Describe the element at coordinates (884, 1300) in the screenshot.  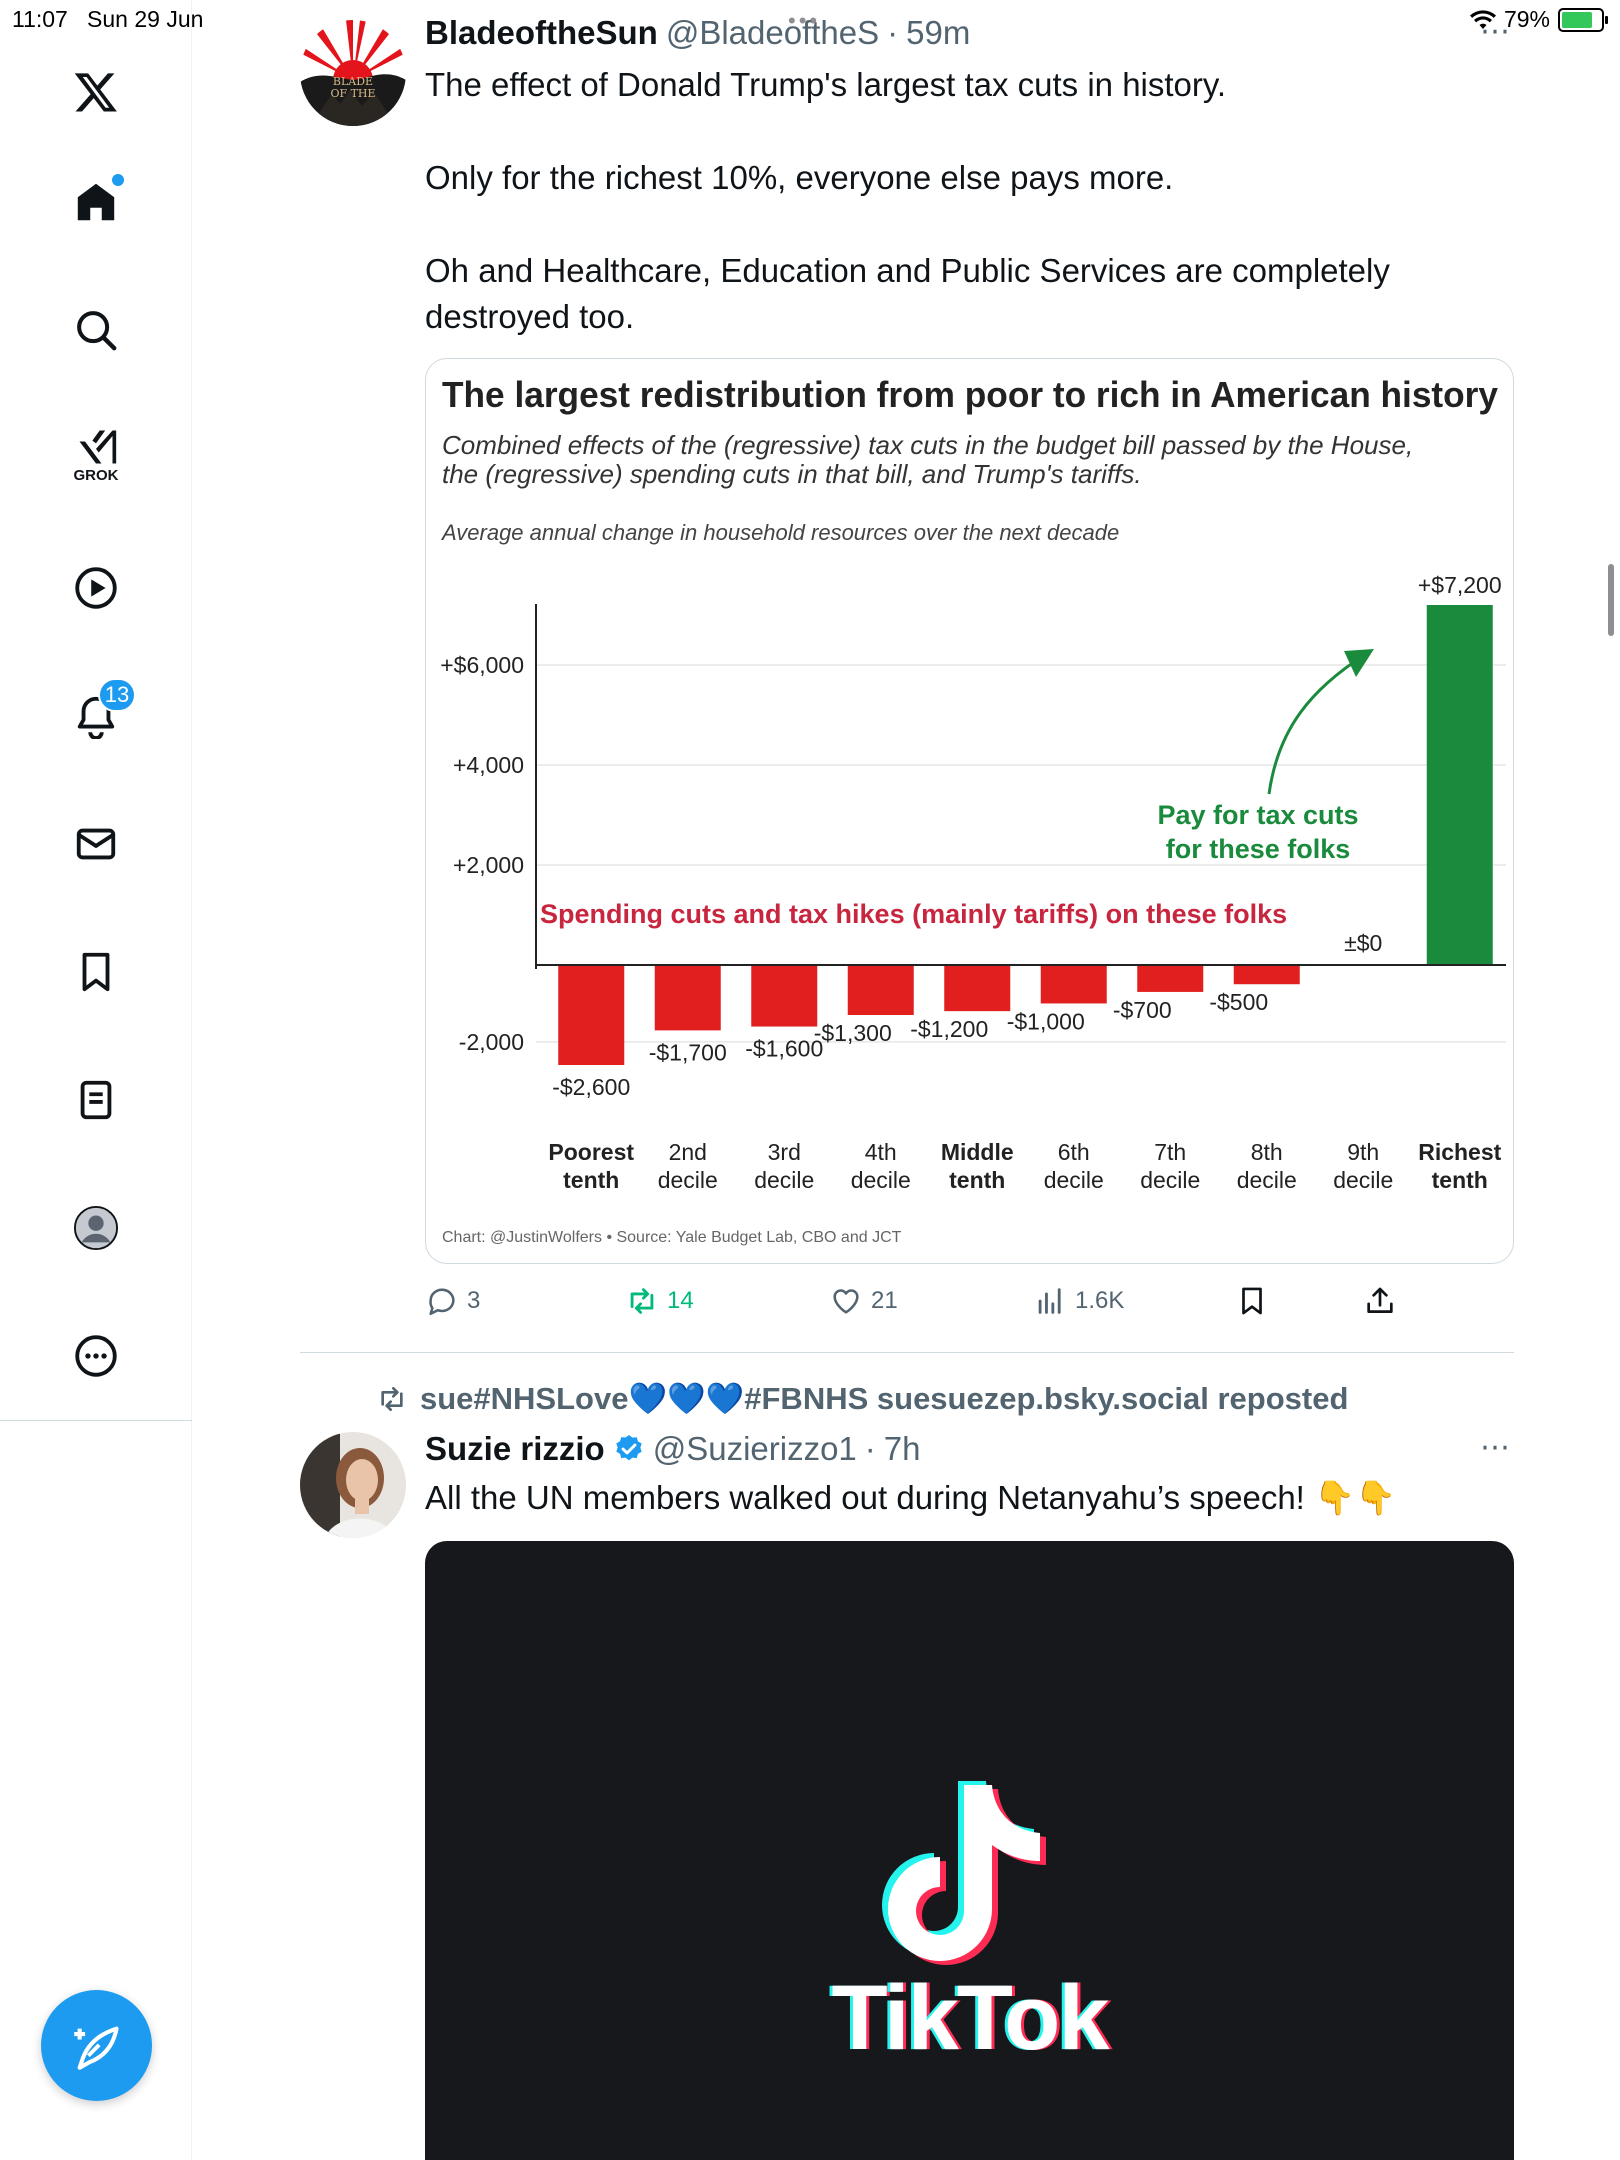
I see `like-count: 21` at that location.